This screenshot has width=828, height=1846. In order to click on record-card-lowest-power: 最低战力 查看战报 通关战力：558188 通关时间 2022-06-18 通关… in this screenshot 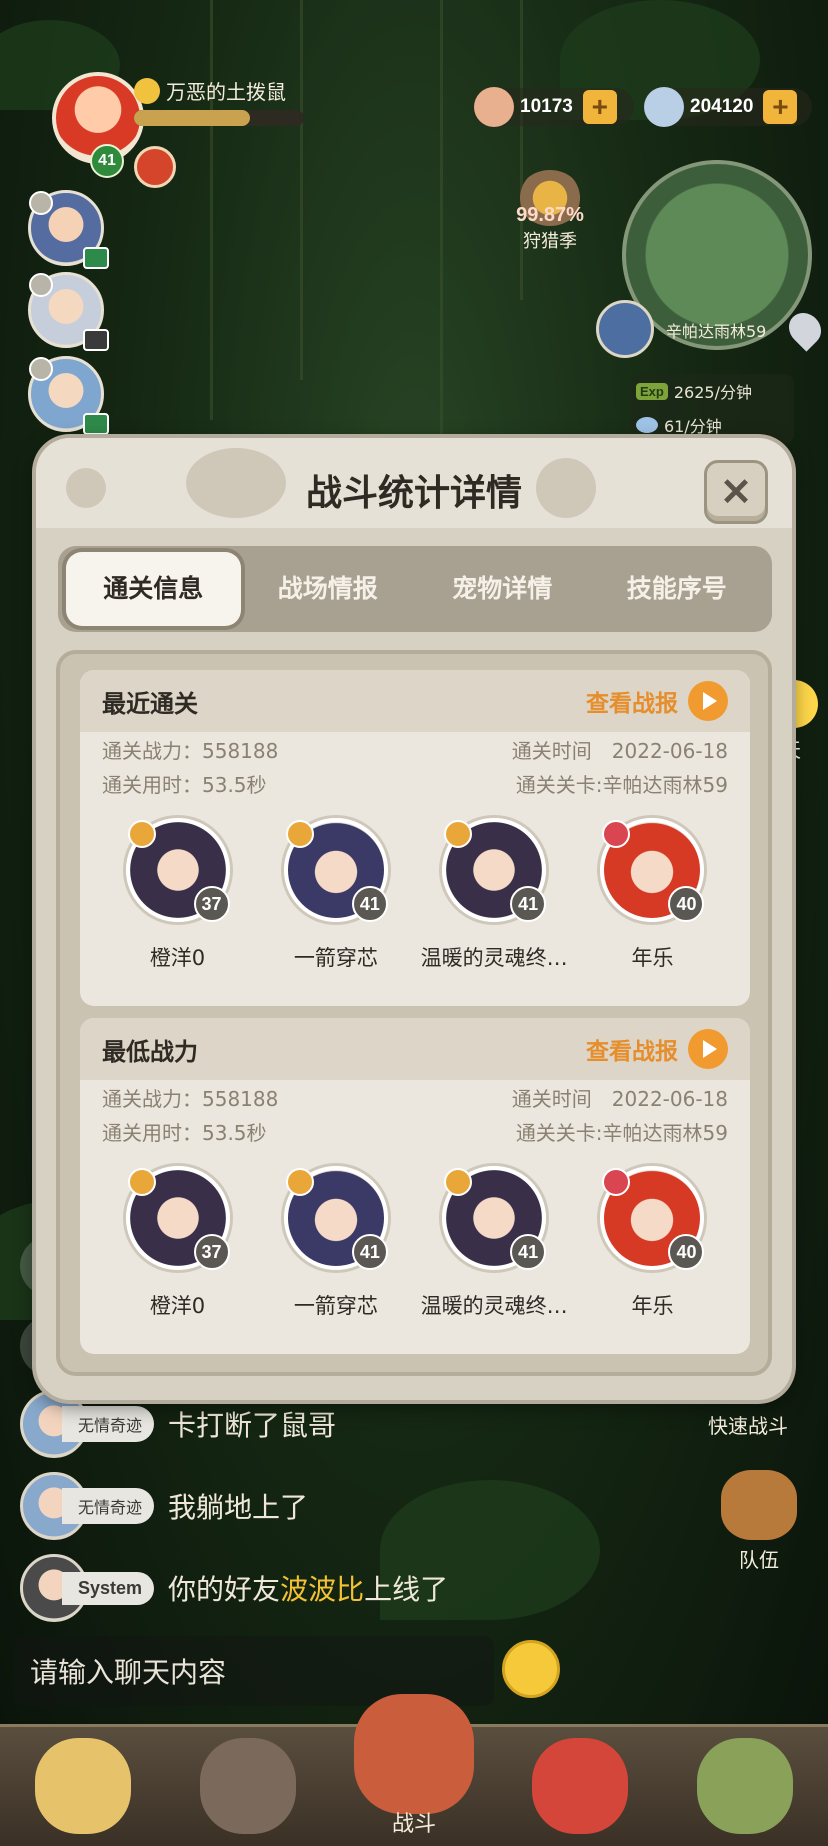, I will do `click(415, 1186)`.